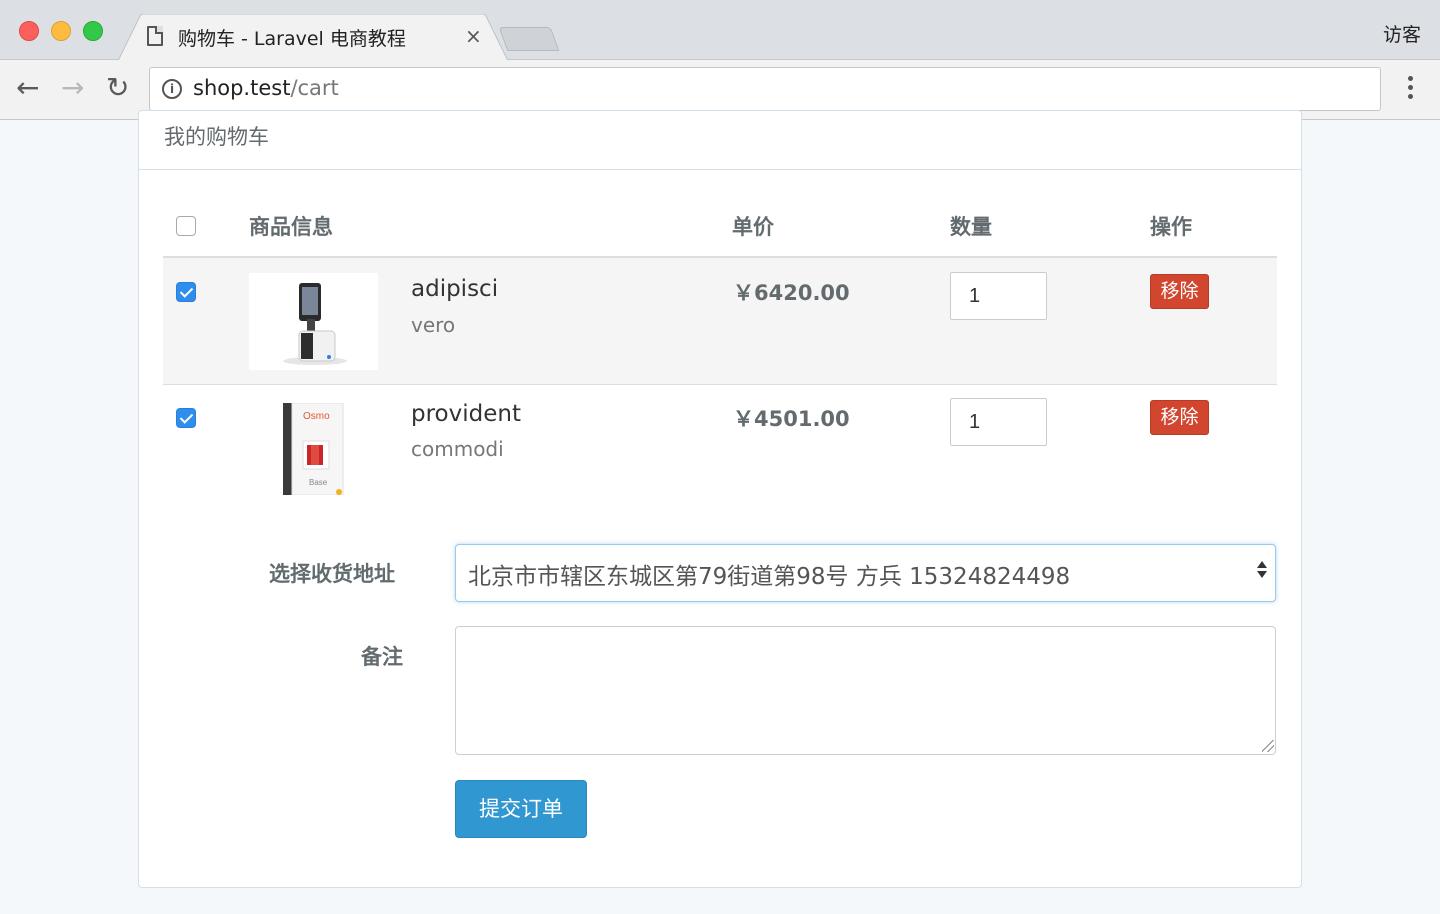 The height and width of the screenshot is (914, 1440). What do you see at coordinates (216, 137) in the screenshot?
I see `page-title: 我的购物车` at bounding box center [216, 137].